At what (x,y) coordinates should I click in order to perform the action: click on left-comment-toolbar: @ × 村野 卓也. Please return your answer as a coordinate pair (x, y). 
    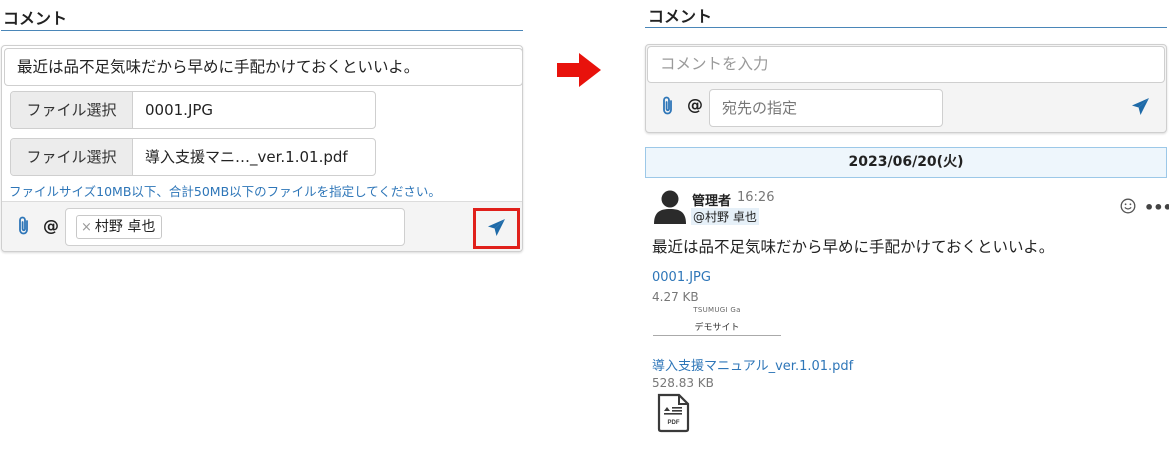
    Looking at the image, I should click on (262, 226).